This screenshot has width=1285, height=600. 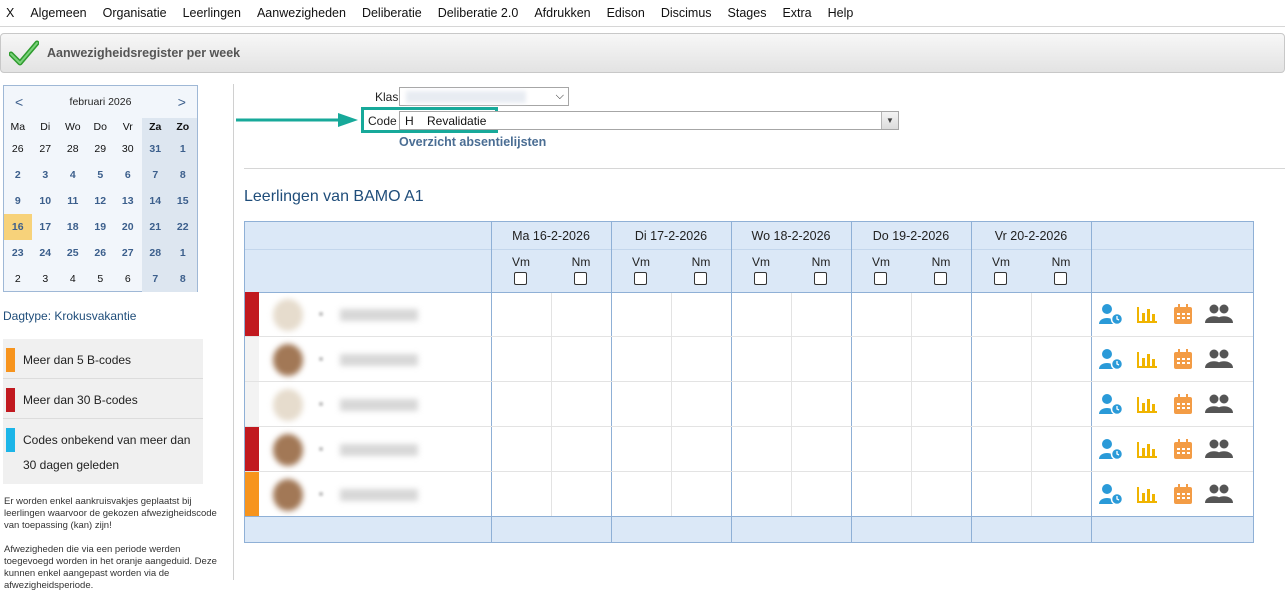 What do you see at coordinates (747, 13) in the screenshot?
I see `menu-item-stages: Stages` at bounding box center [747, 13].